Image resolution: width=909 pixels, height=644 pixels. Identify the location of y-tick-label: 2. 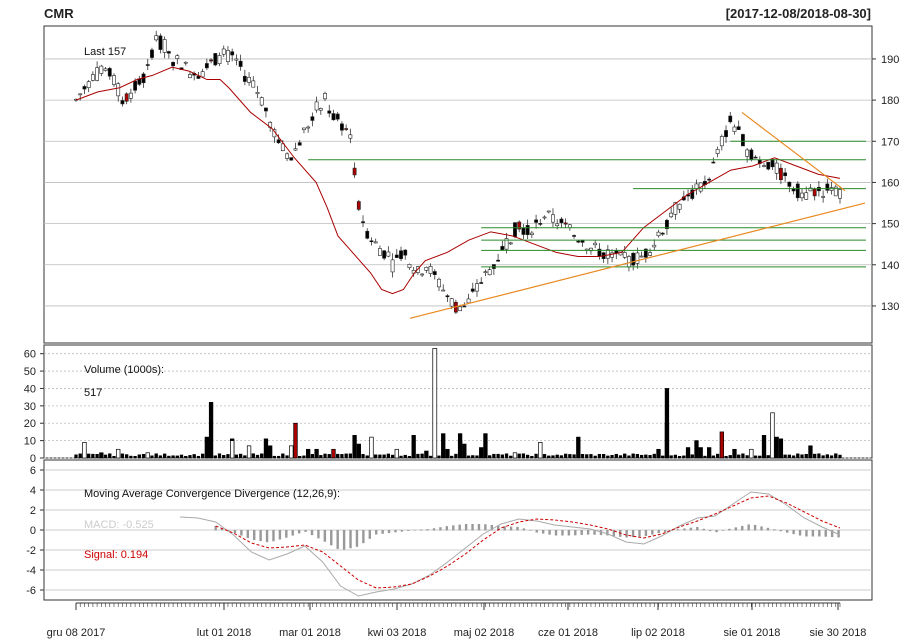
(33, 511).